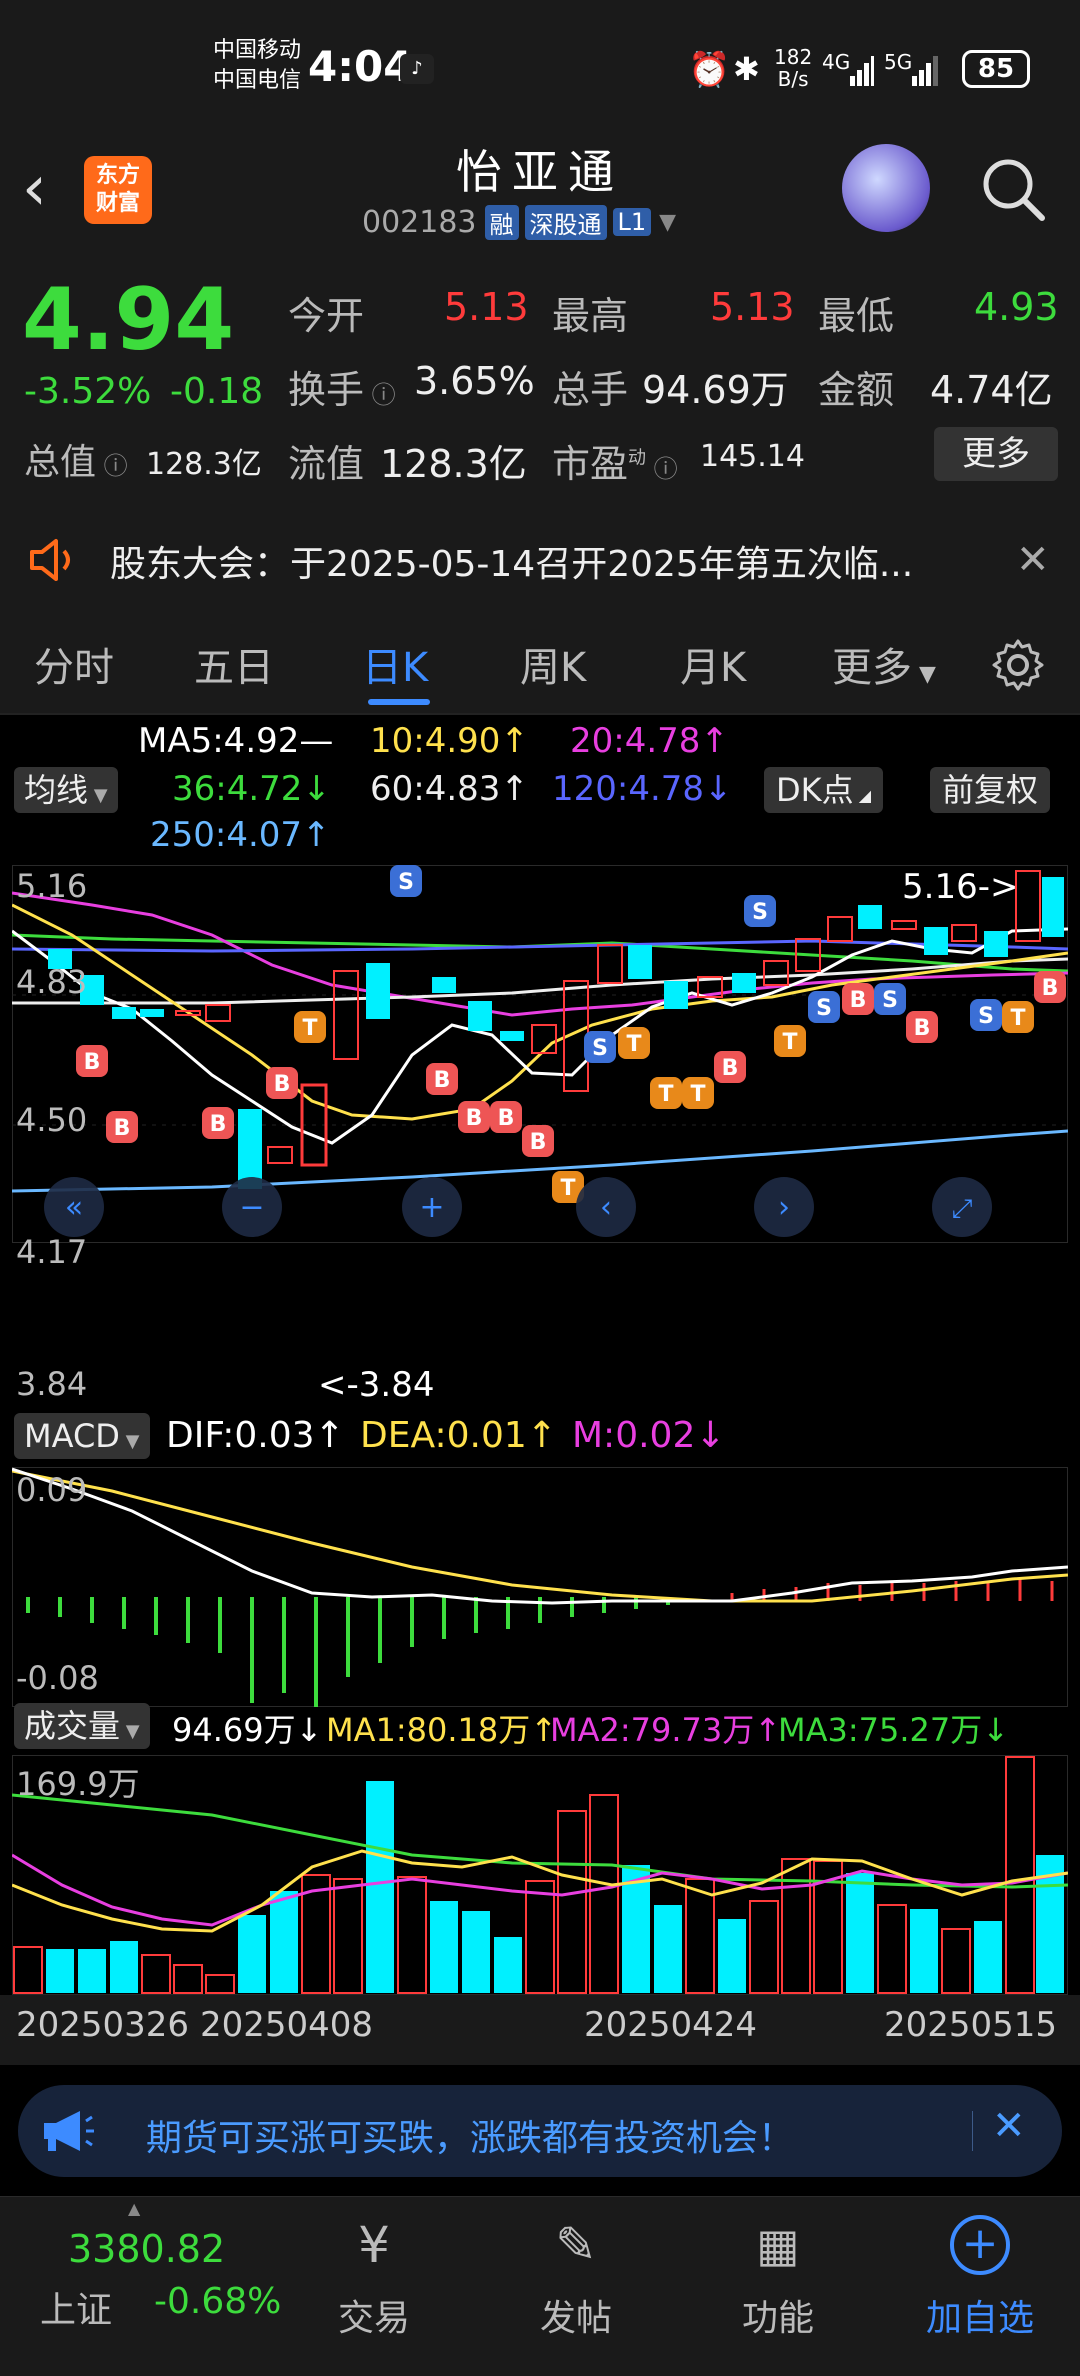 The height and width of the screenshot is (2376, 1080). Describe the element at coordinates (458, 1435) in the screenshot. I see `macd-dea: DEA:0.01↑` at that location.